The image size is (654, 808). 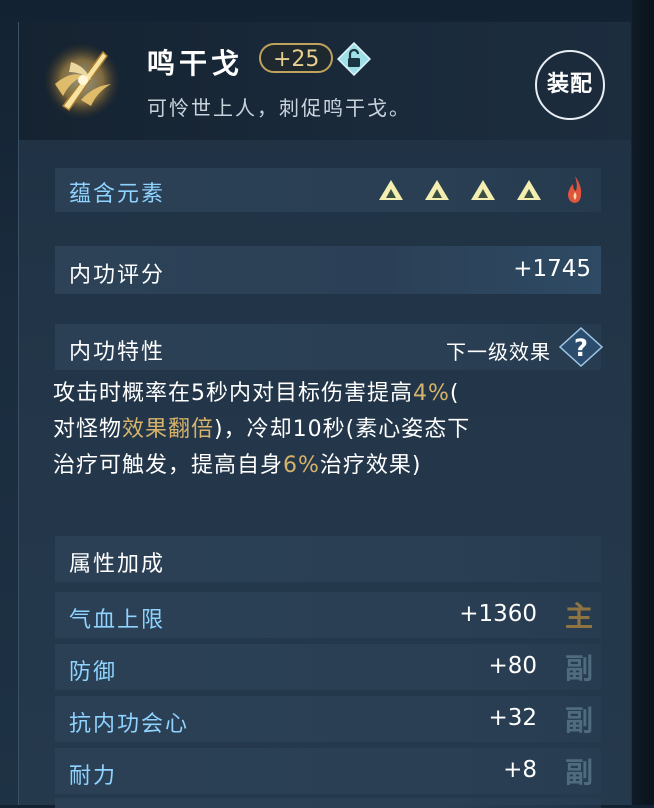 What do you see at coordinates (578, 616) in the screenshot?
I see `main-stat-tag: 主` at bounding box center [578, 616].